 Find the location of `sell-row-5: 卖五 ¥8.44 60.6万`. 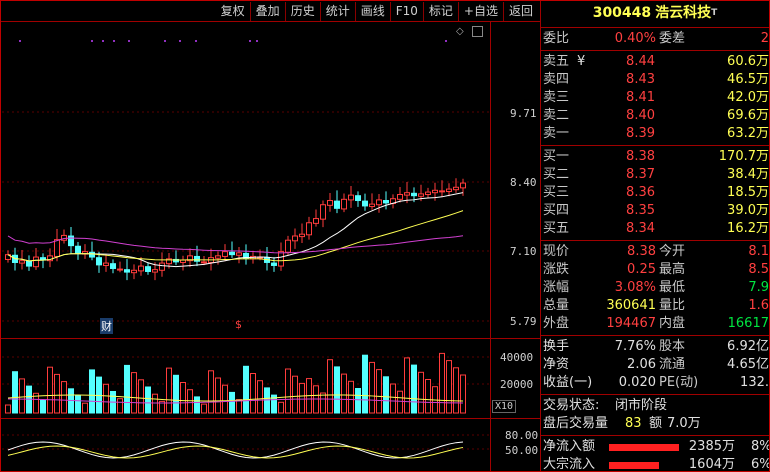

sell-row-5: 卖五 ¥8.44 60.6万 is located at coordinates (655, 62).